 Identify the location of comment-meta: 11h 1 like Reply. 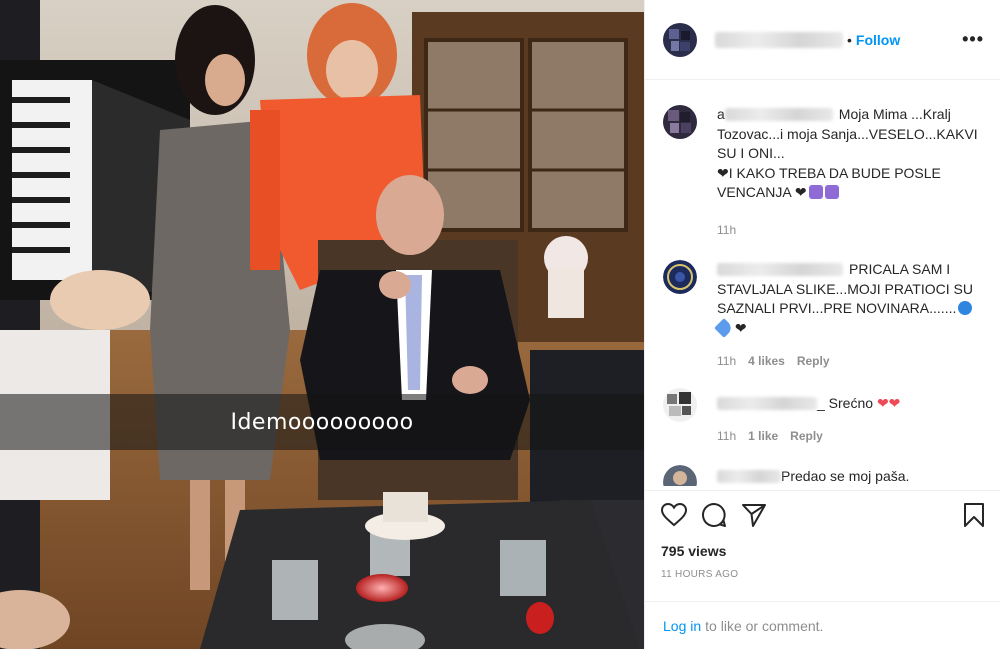
(851, 437).